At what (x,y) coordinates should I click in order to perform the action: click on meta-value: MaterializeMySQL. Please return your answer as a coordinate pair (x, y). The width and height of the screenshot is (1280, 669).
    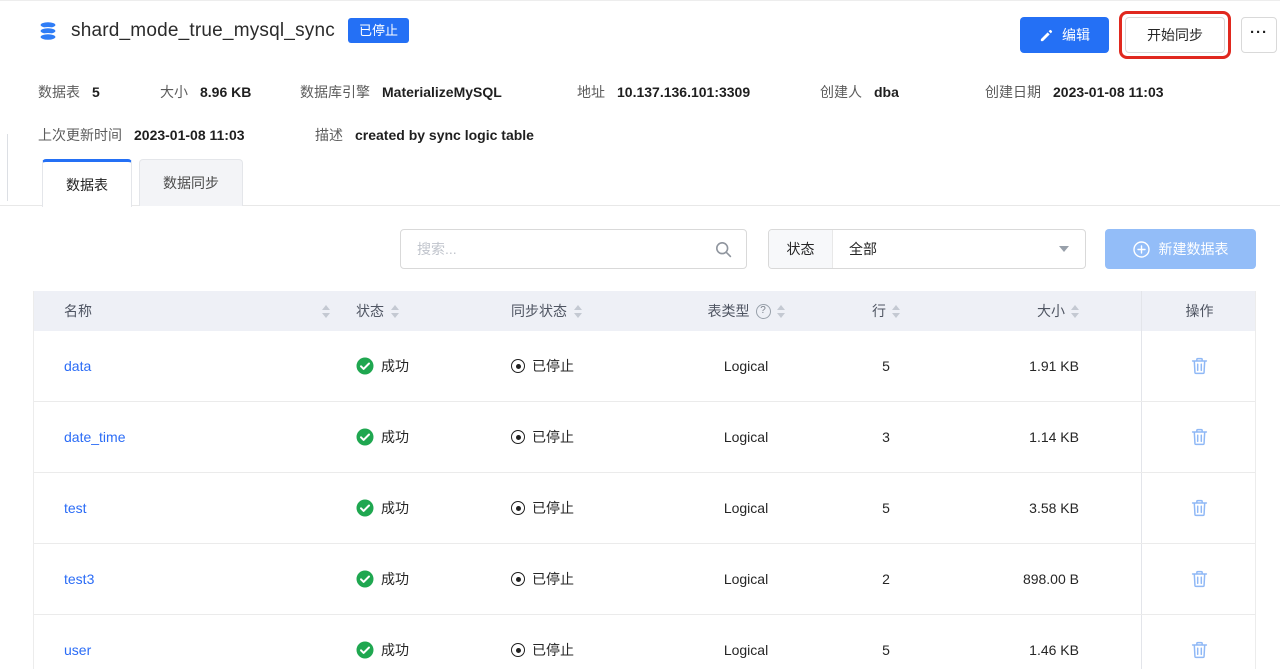
    Looking at the image, I should click on (442, 92).